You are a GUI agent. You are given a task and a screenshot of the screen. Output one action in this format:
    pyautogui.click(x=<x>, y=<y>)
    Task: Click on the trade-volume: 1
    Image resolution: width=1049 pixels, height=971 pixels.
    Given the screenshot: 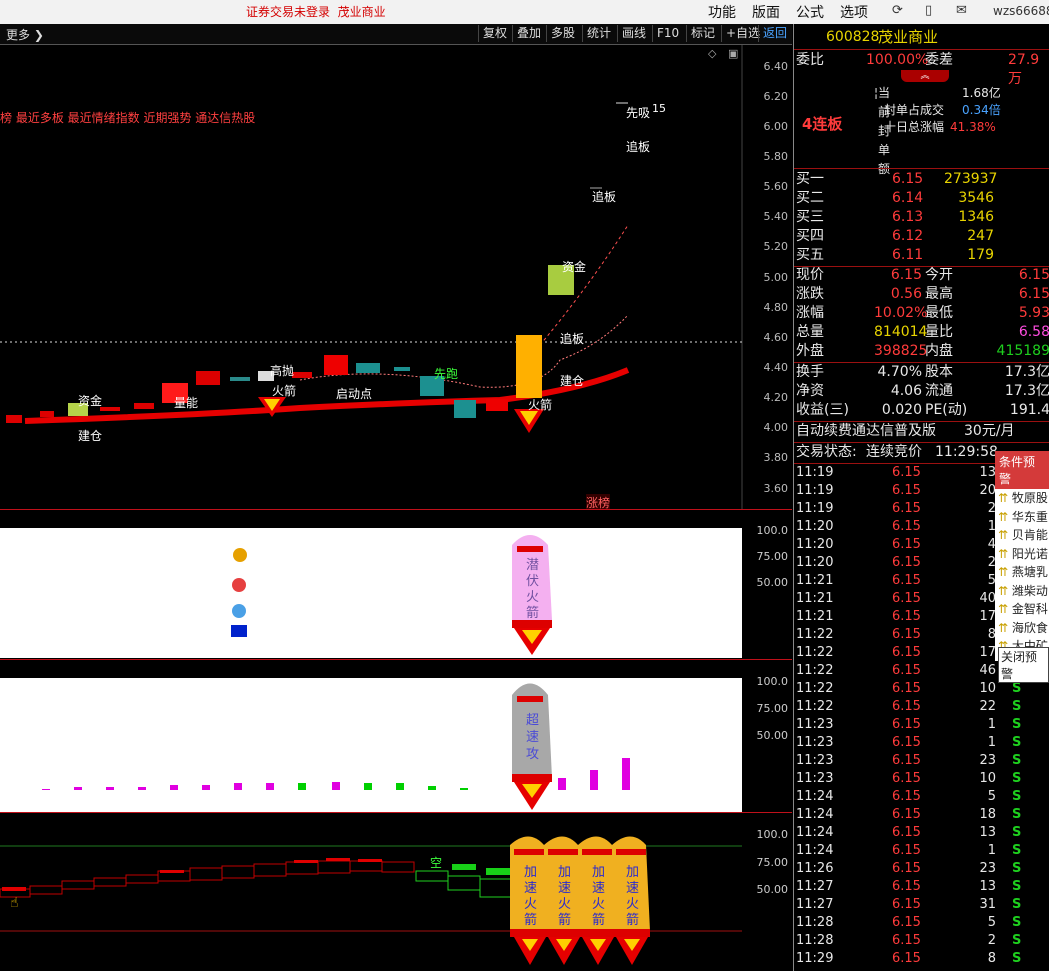 What is the action you would take?
    pyautogui.click(x=991, y=742)
    